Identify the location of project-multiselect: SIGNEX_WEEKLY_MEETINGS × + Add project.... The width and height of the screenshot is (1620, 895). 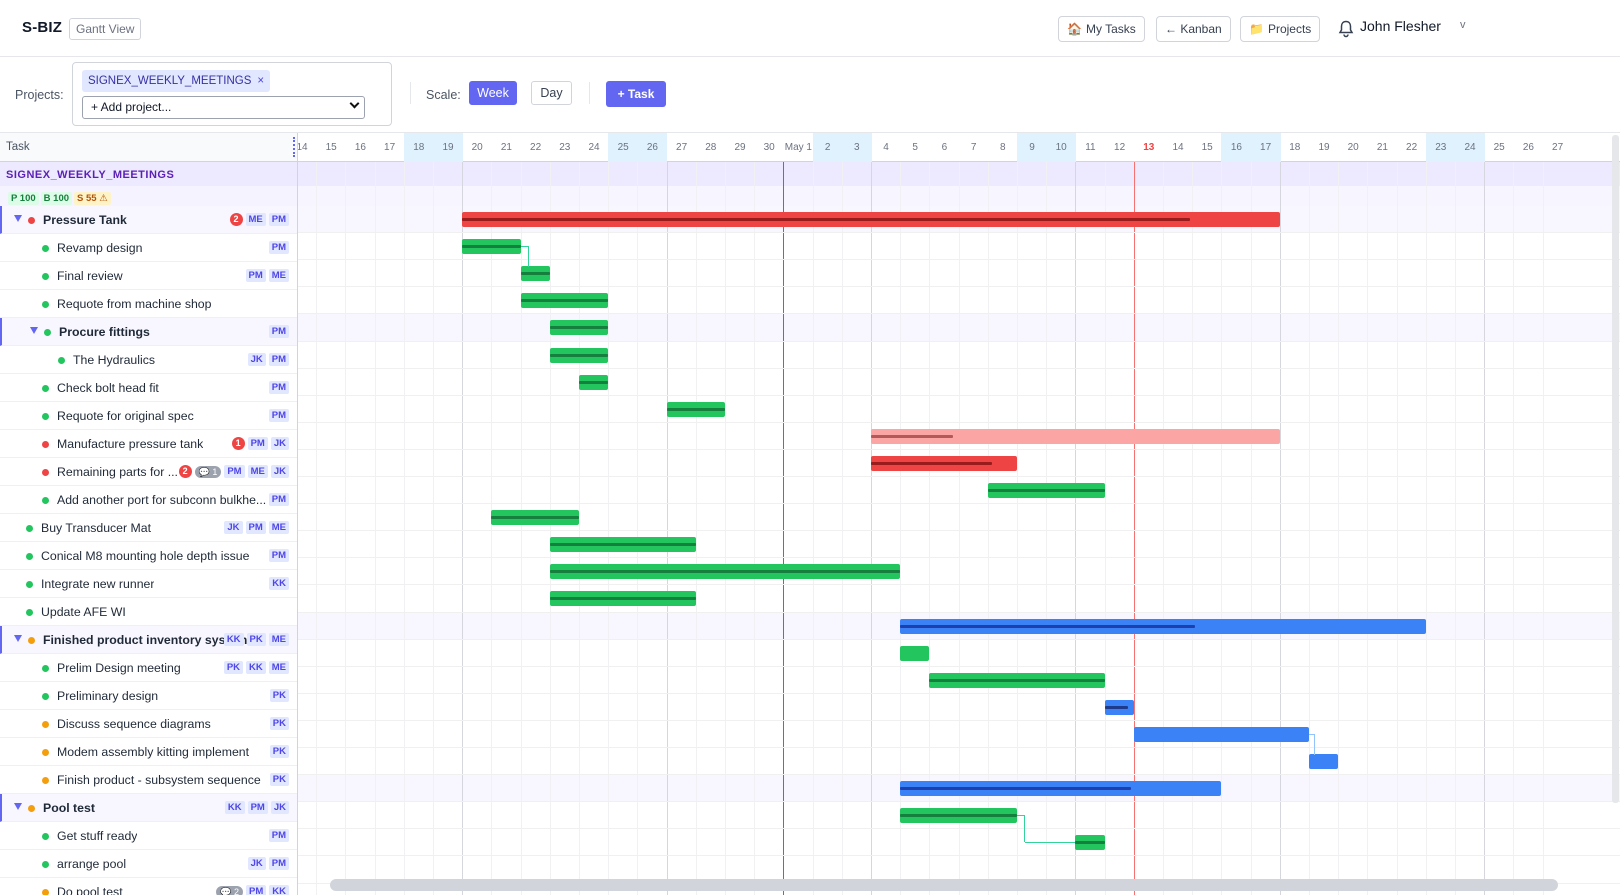
(232, 94).